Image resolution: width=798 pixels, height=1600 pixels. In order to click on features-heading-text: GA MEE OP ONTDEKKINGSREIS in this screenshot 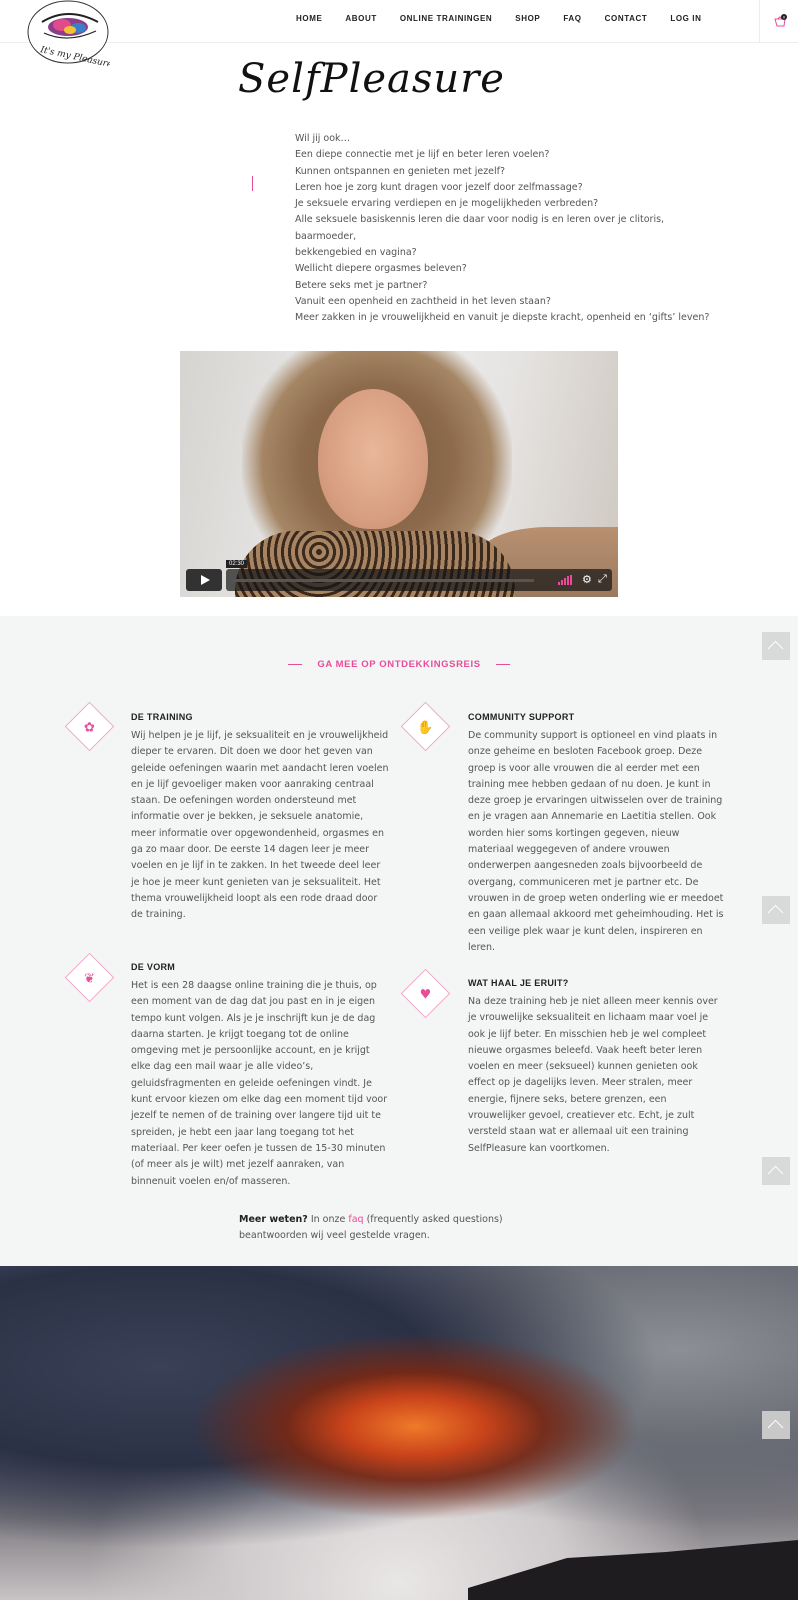, I will do `click(399, 664)`.